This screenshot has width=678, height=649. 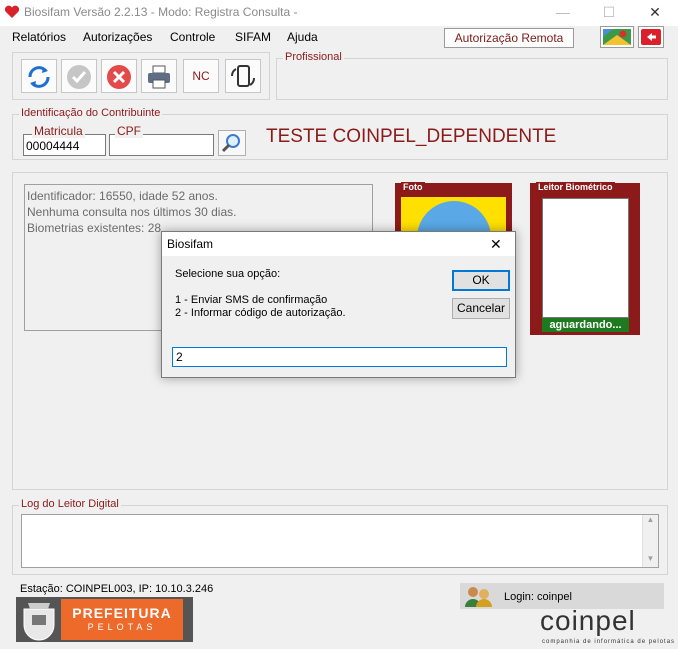 What do you see at coordinates (650, 519) in the screenshot?
I see `scroll-up-icon: ▲` at bounding box center [650, 519].